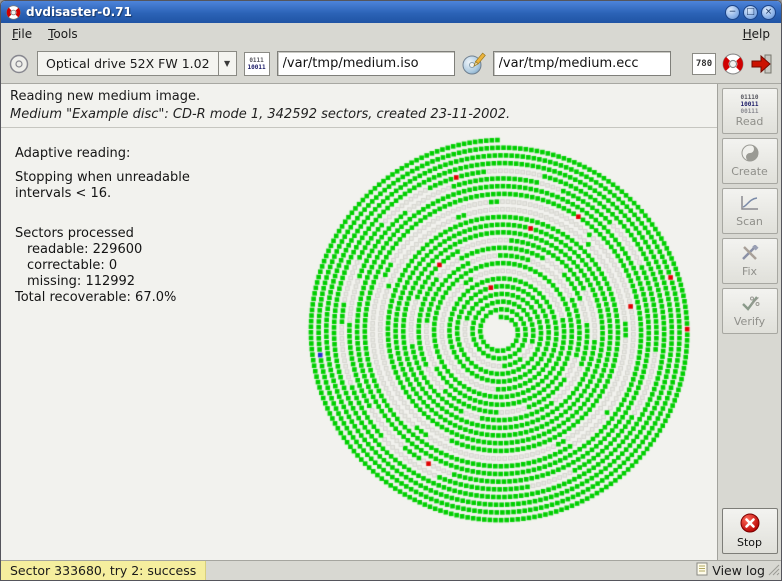 Image resolution: width=782 pixels, height=581 pixels. What do you see at coordinates (749, 171) in the screenshot?
I see `create-label: Create` at bounding box center [749, 171].